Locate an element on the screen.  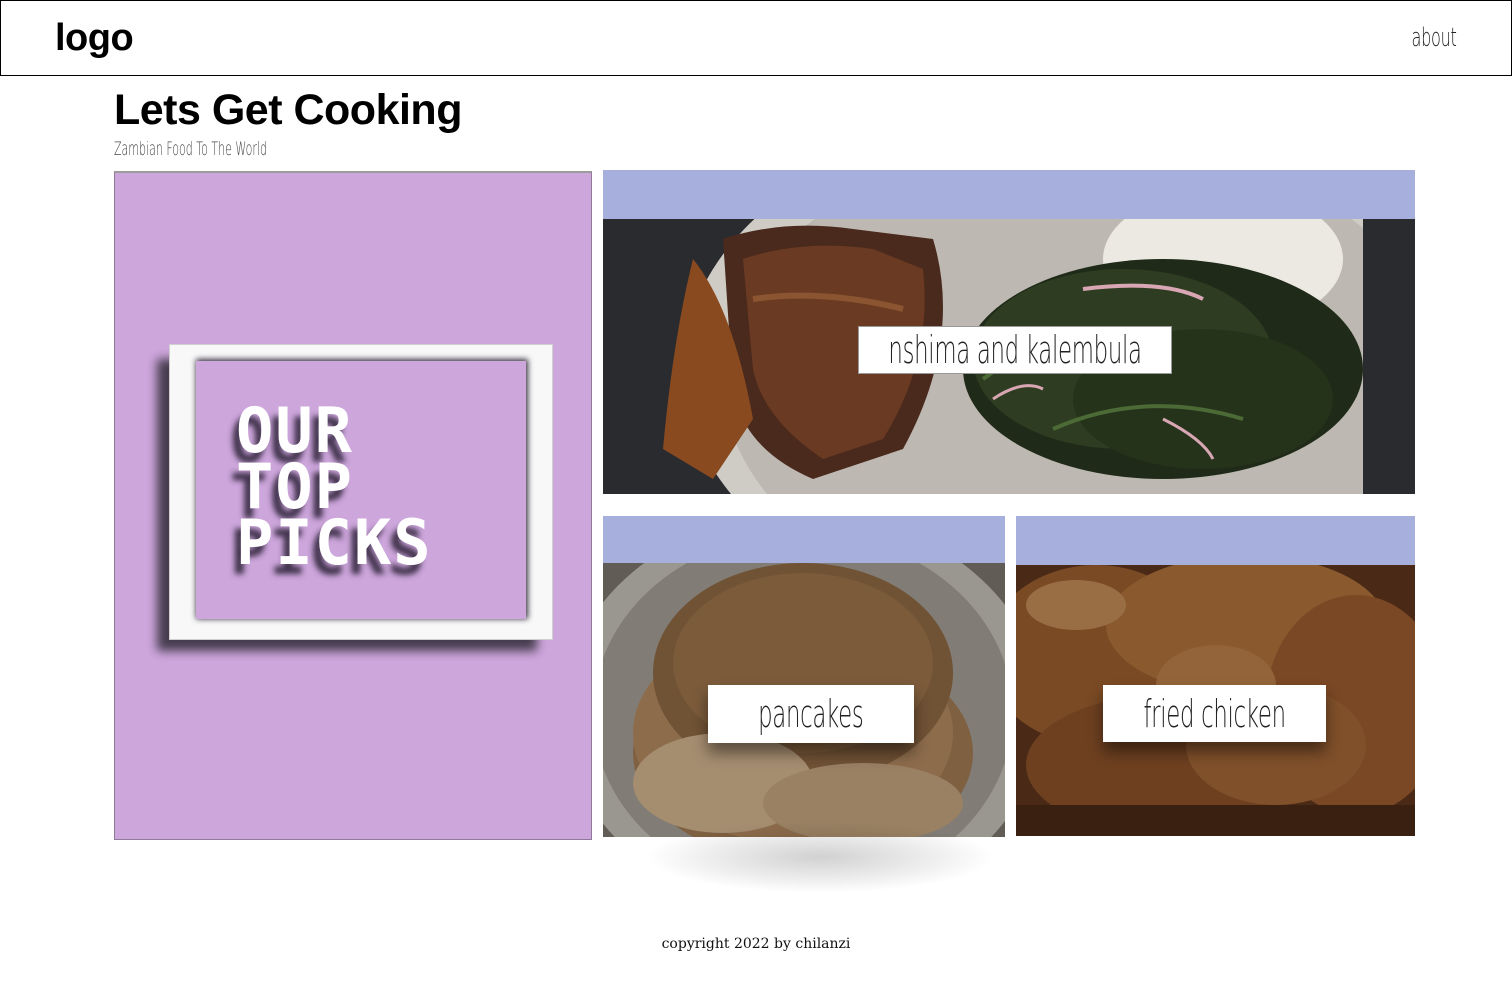
food-label-nshima-text: nshima and kalembula is located at coordinates (1015, 350).